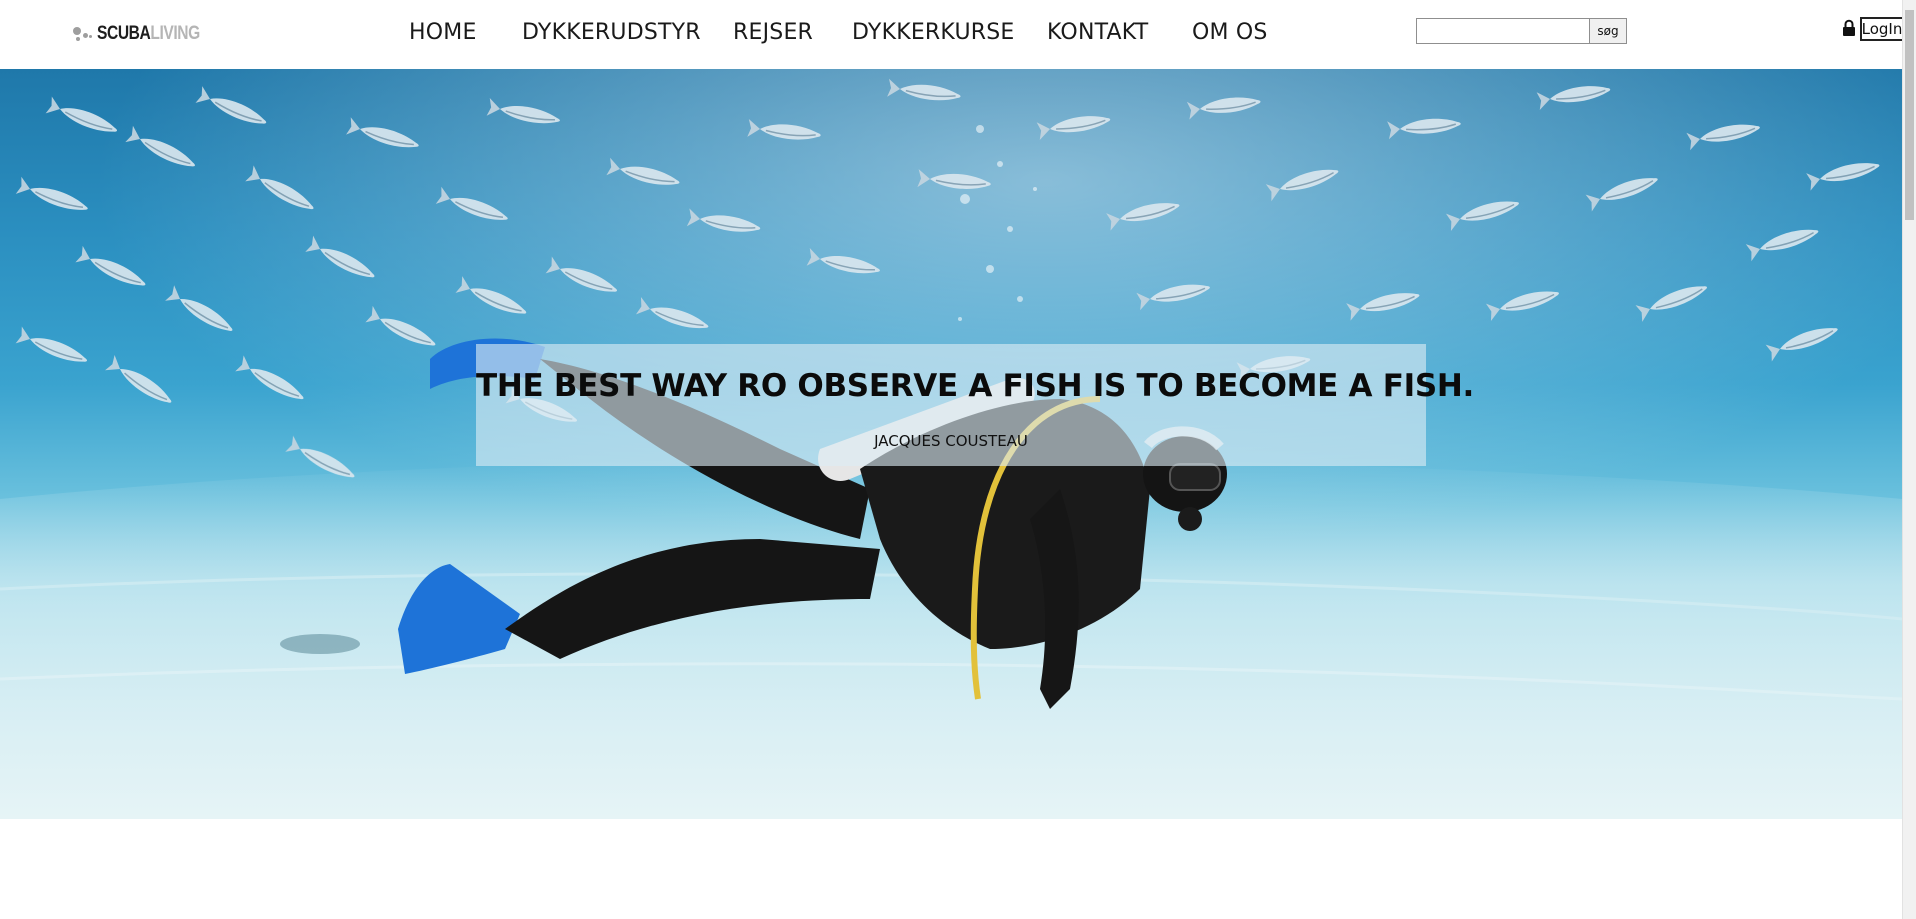  I want to click on nav-item-rejser: REJSER, so click(773, 32).